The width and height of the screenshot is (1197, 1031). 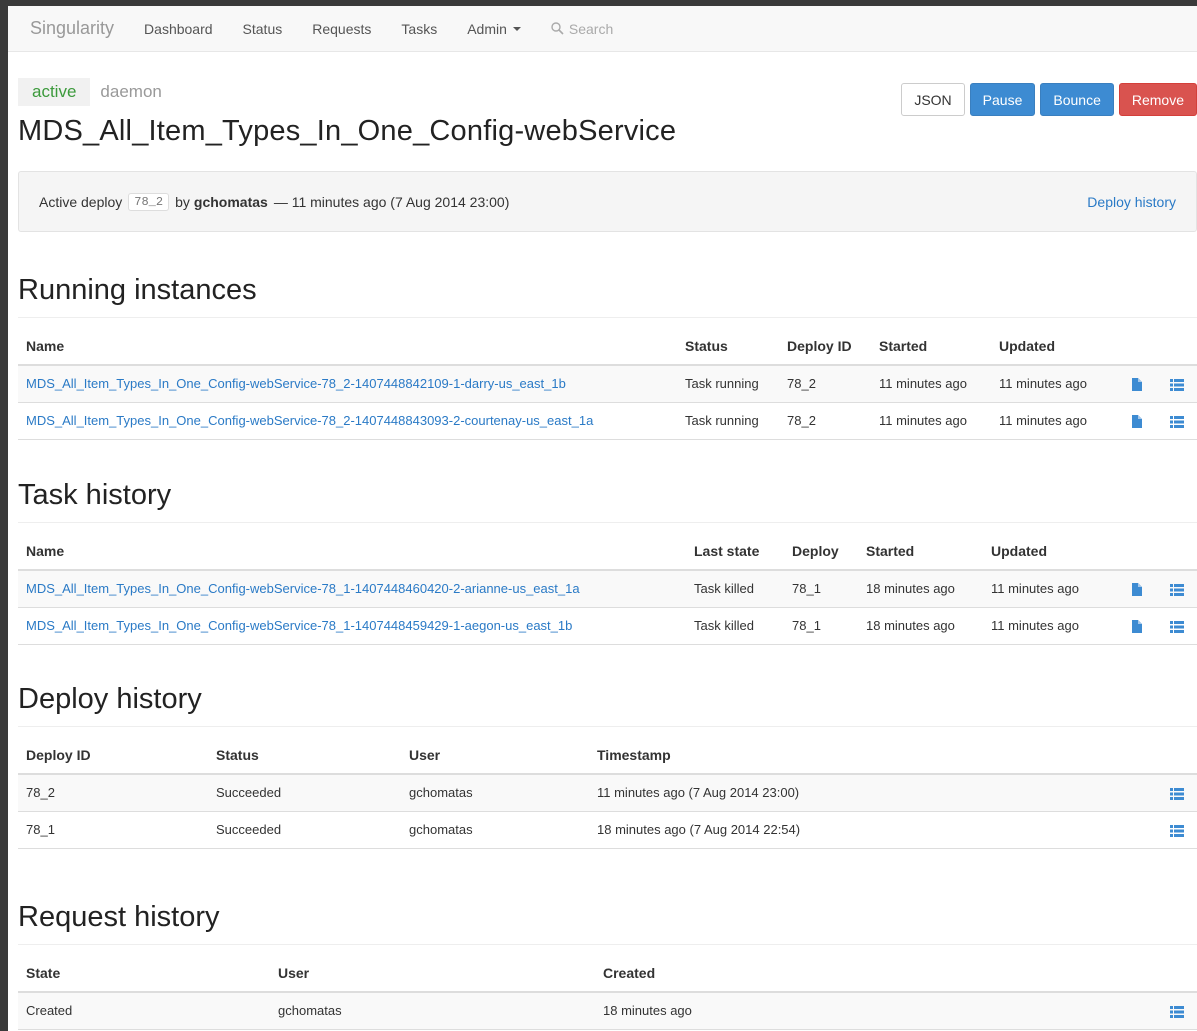 I want to click on active-deploy-id: 78_2, so click(x=149, y=201).